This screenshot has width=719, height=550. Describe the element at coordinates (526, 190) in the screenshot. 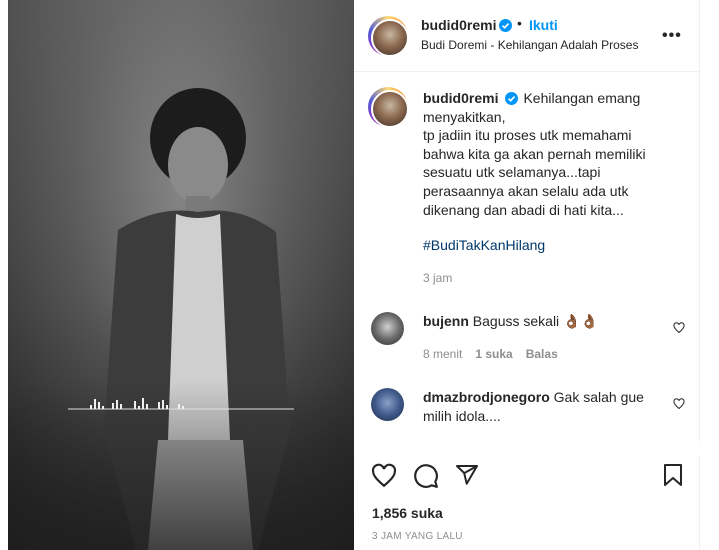

I see `caption-line: perasaannya akan selalu ada utk` at that location.